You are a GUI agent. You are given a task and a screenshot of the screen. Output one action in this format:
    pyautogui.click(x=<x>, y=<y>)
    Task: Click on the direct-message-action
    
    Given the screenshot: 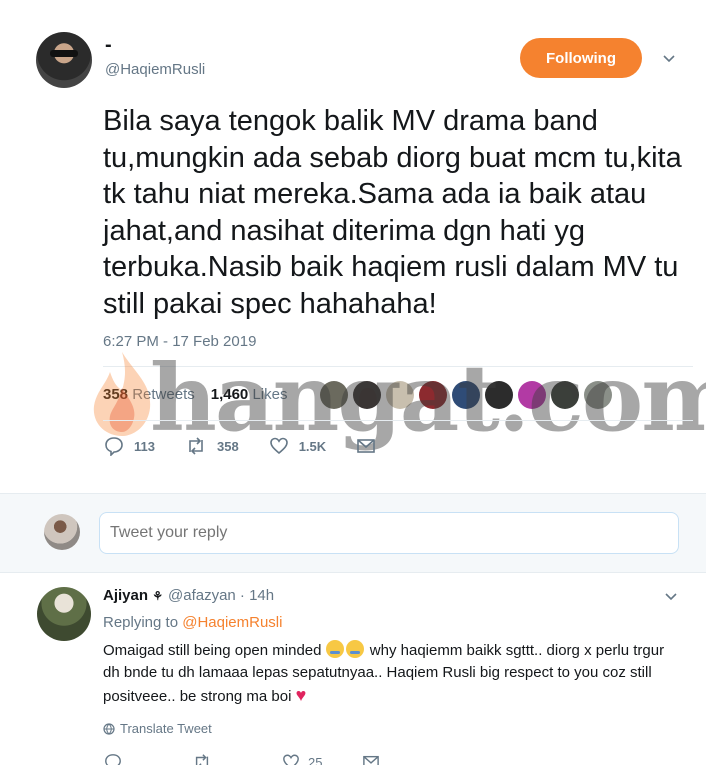 What is the action you would take?
    pyautogui.click(x=371, y=446)
    